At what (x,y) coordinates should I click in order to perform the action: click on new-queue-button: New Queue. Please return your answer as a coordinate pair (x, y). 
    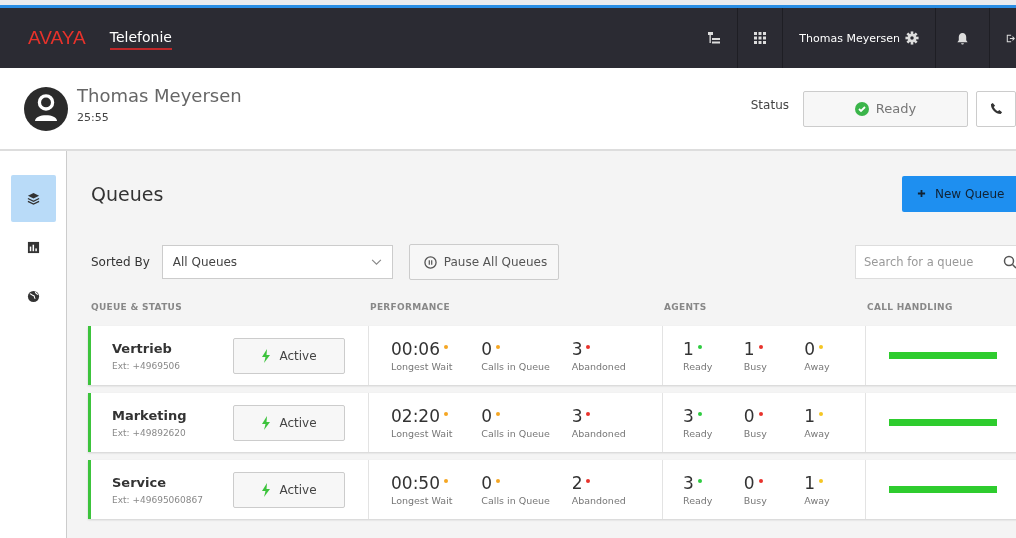
    Looking at the image, I should click on (959, 193).